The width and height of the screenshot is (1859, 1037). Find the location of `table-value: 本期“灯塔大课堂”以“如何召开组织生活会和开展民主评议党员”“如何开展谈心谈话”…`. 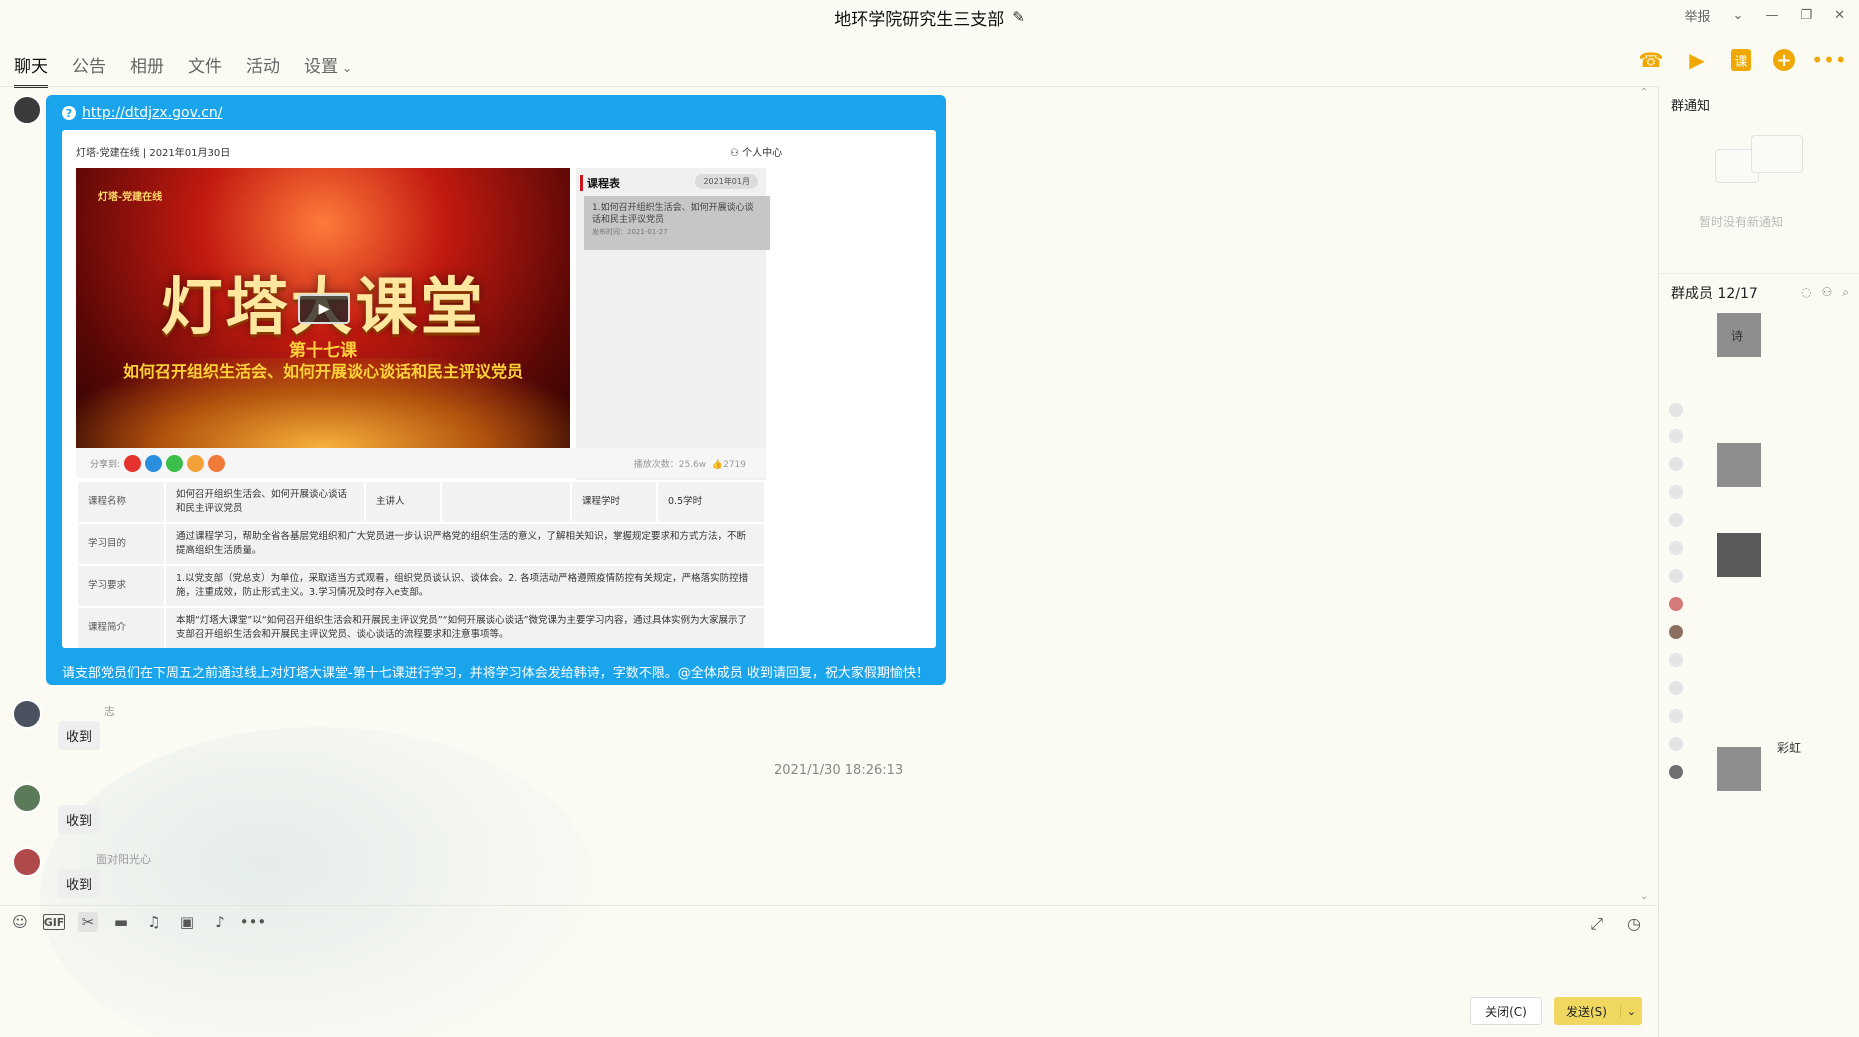

table-value: 本期“灯塔大课堂”以“如何召开组织生活会和开展民主评议党员”“如何开展谈心谈话”… is located at coordinates (465, 627).